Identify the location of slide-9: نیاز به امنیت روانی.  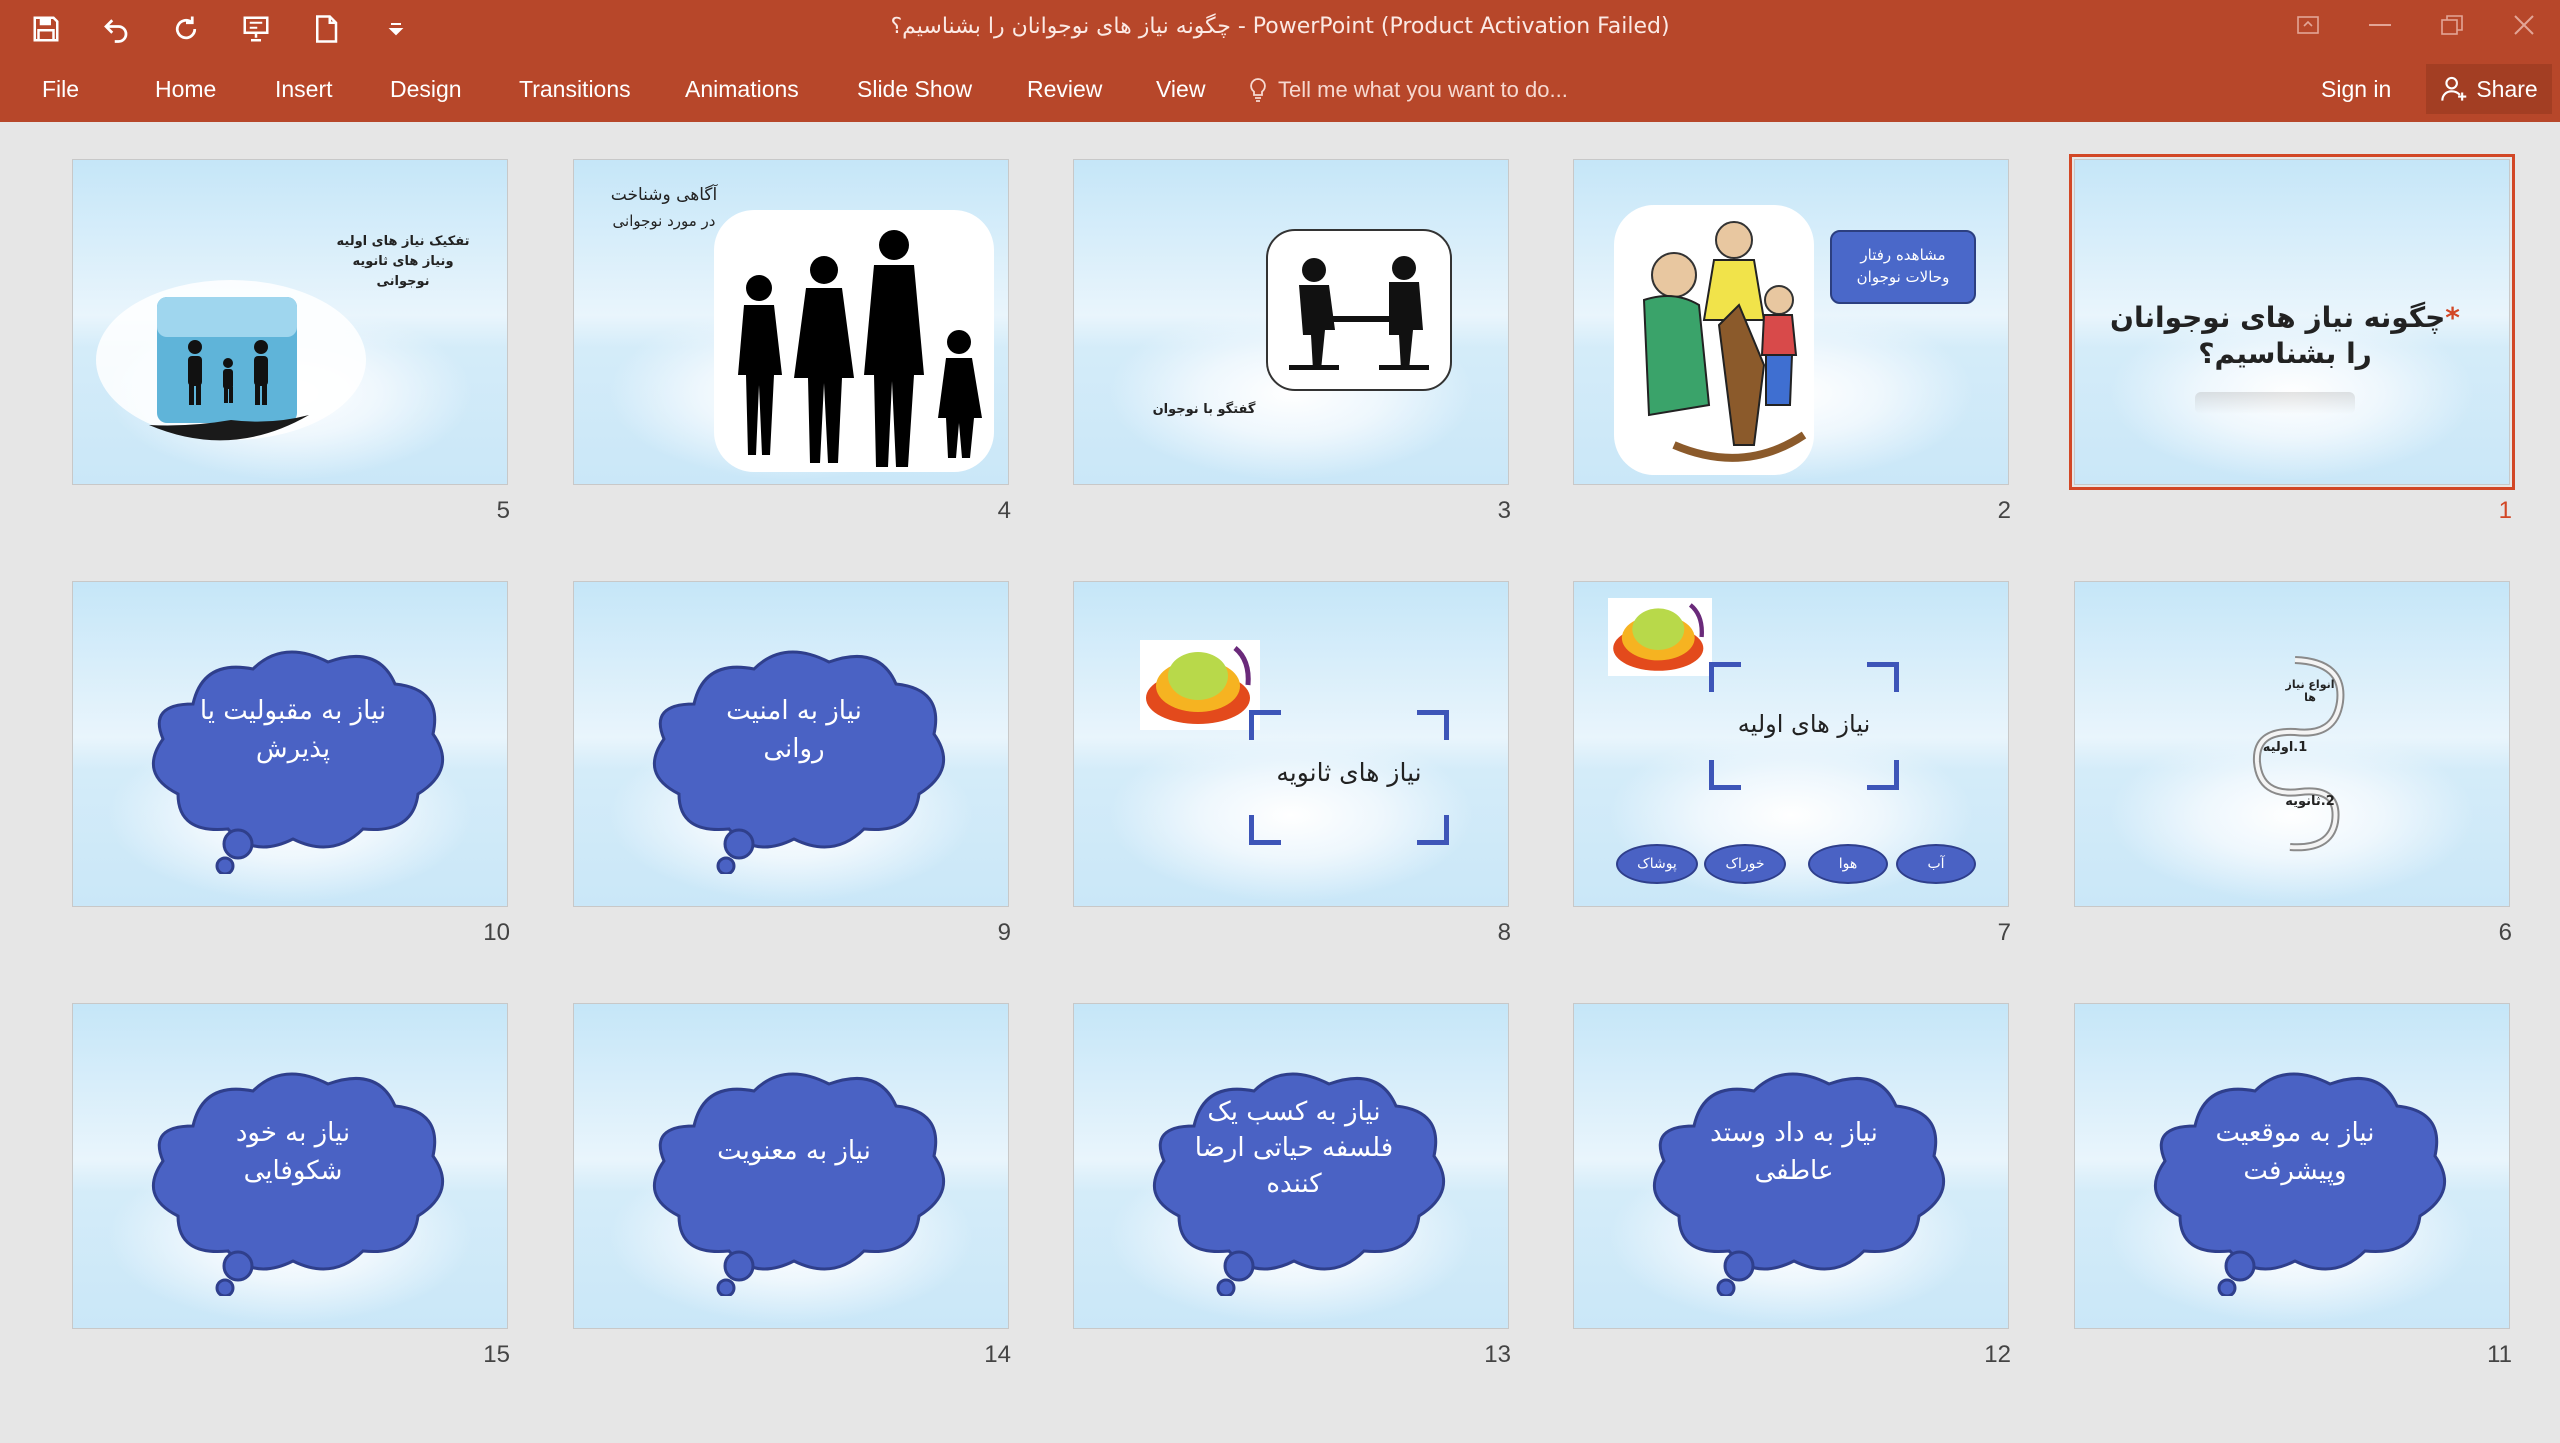
(791, 744).